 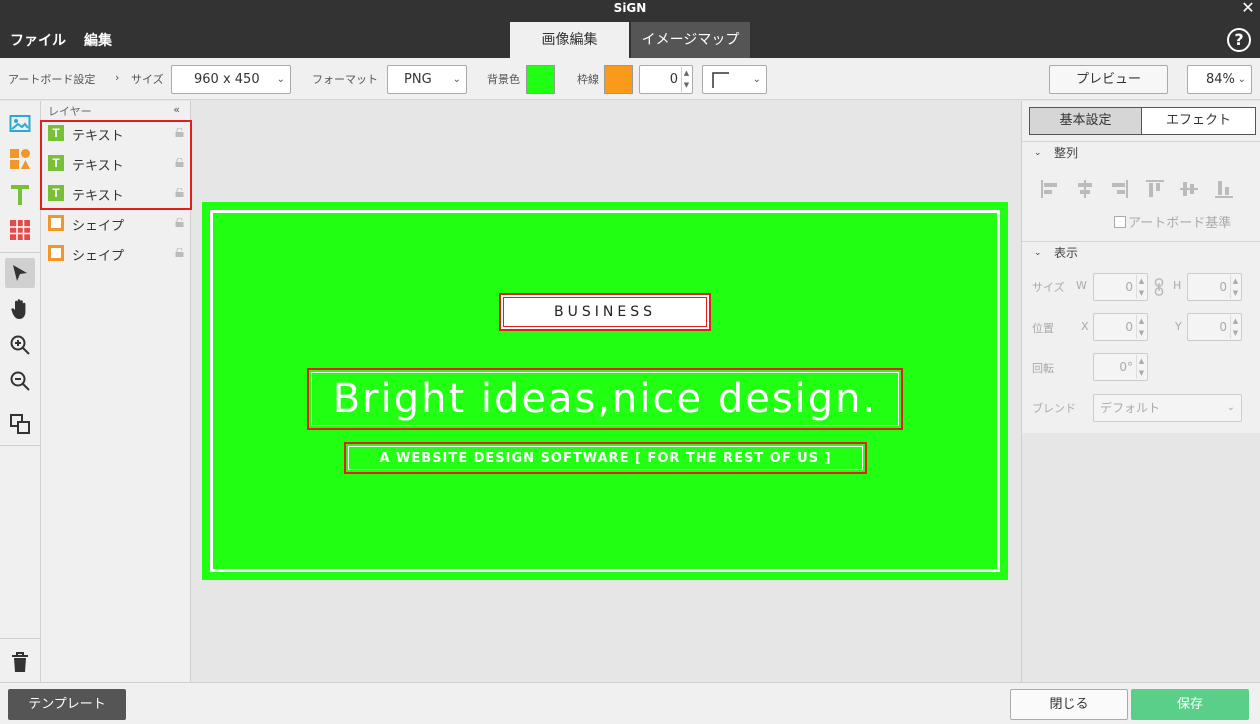 I want to click on shapes-icon, so click(x=20, y=159).